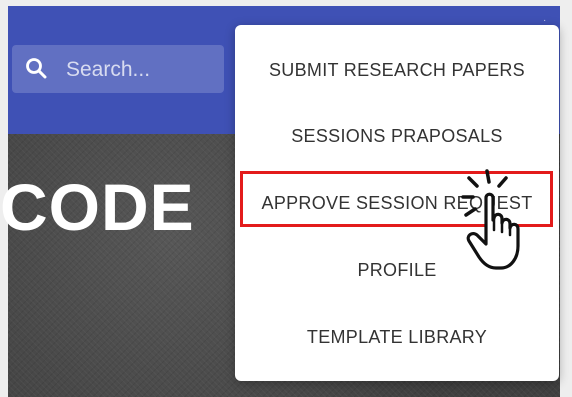 This screenshot has height=397, width=572. I want to click on hero-title: CODE, so click(97, 207).